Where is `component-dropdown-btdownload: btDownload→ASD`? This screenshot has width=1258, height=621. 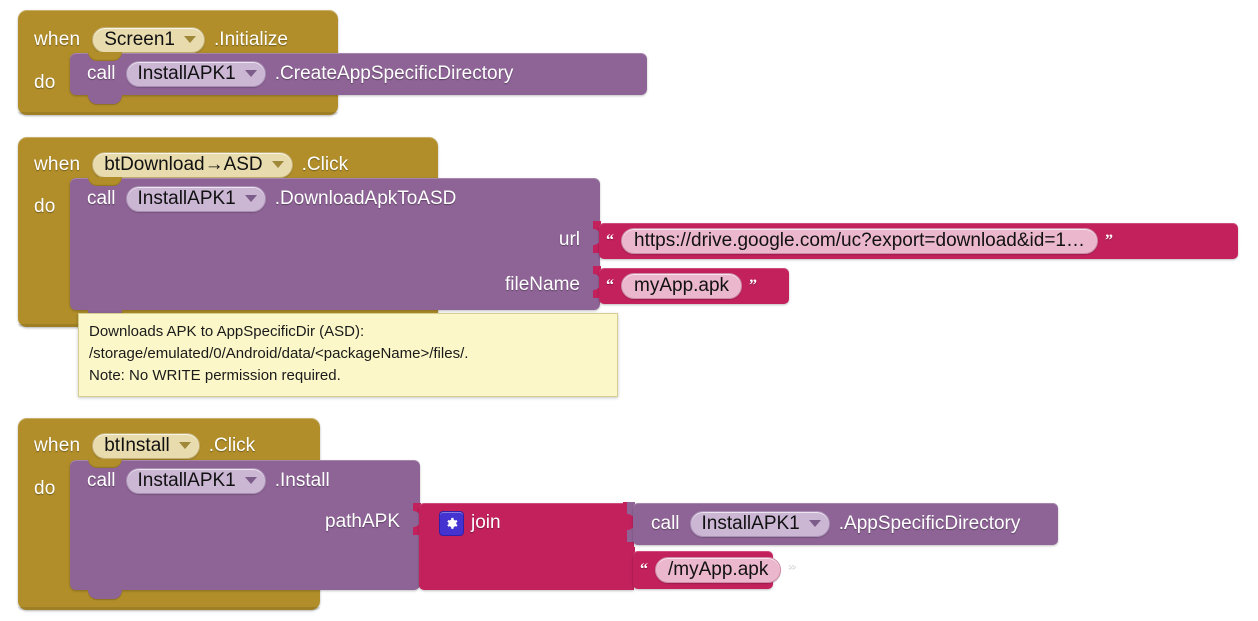
component-dropdown-btdownload: btDownload→ASD is located at coordinates (192, 165).